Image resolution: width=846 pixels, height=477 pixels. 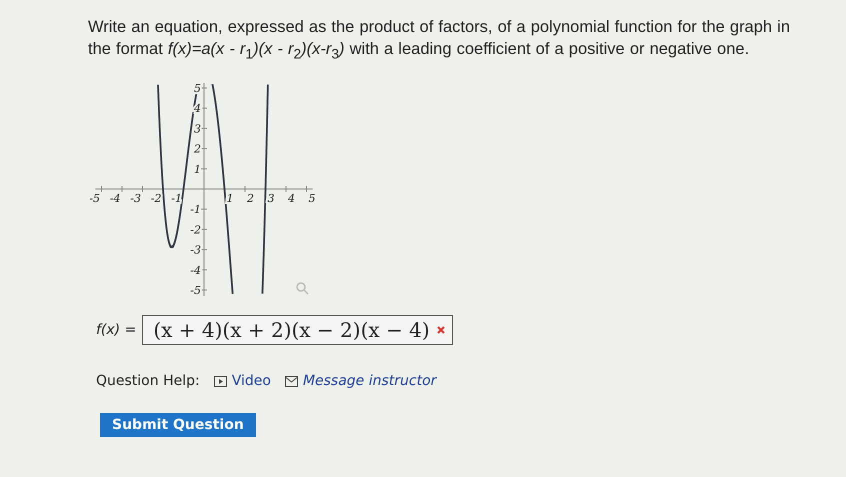 What do you see at coordinates (195, 210) in the screenshot?
I see `y-tick-label: -1` at bounding box center [195, 210].